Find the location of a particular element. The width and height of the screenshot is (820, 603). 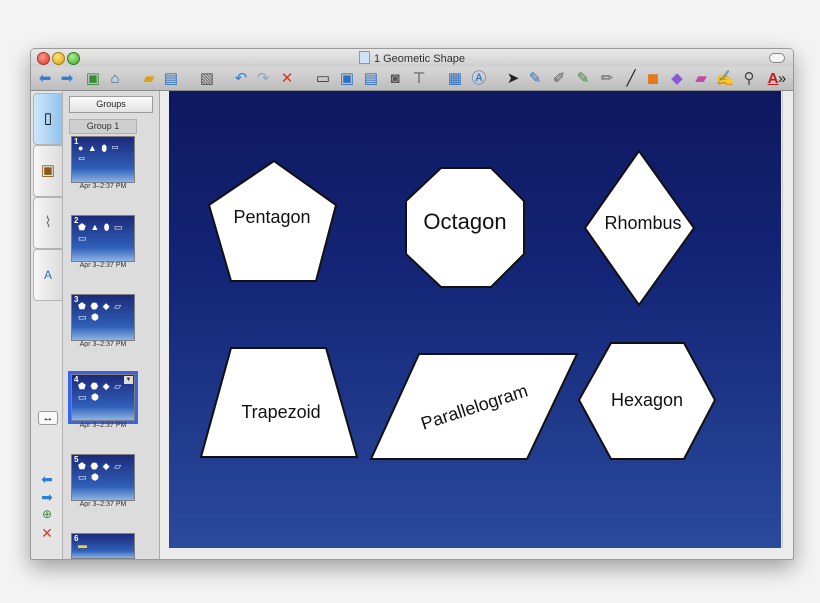

pen-icon: ✎ is located at coordinates (535, 78).